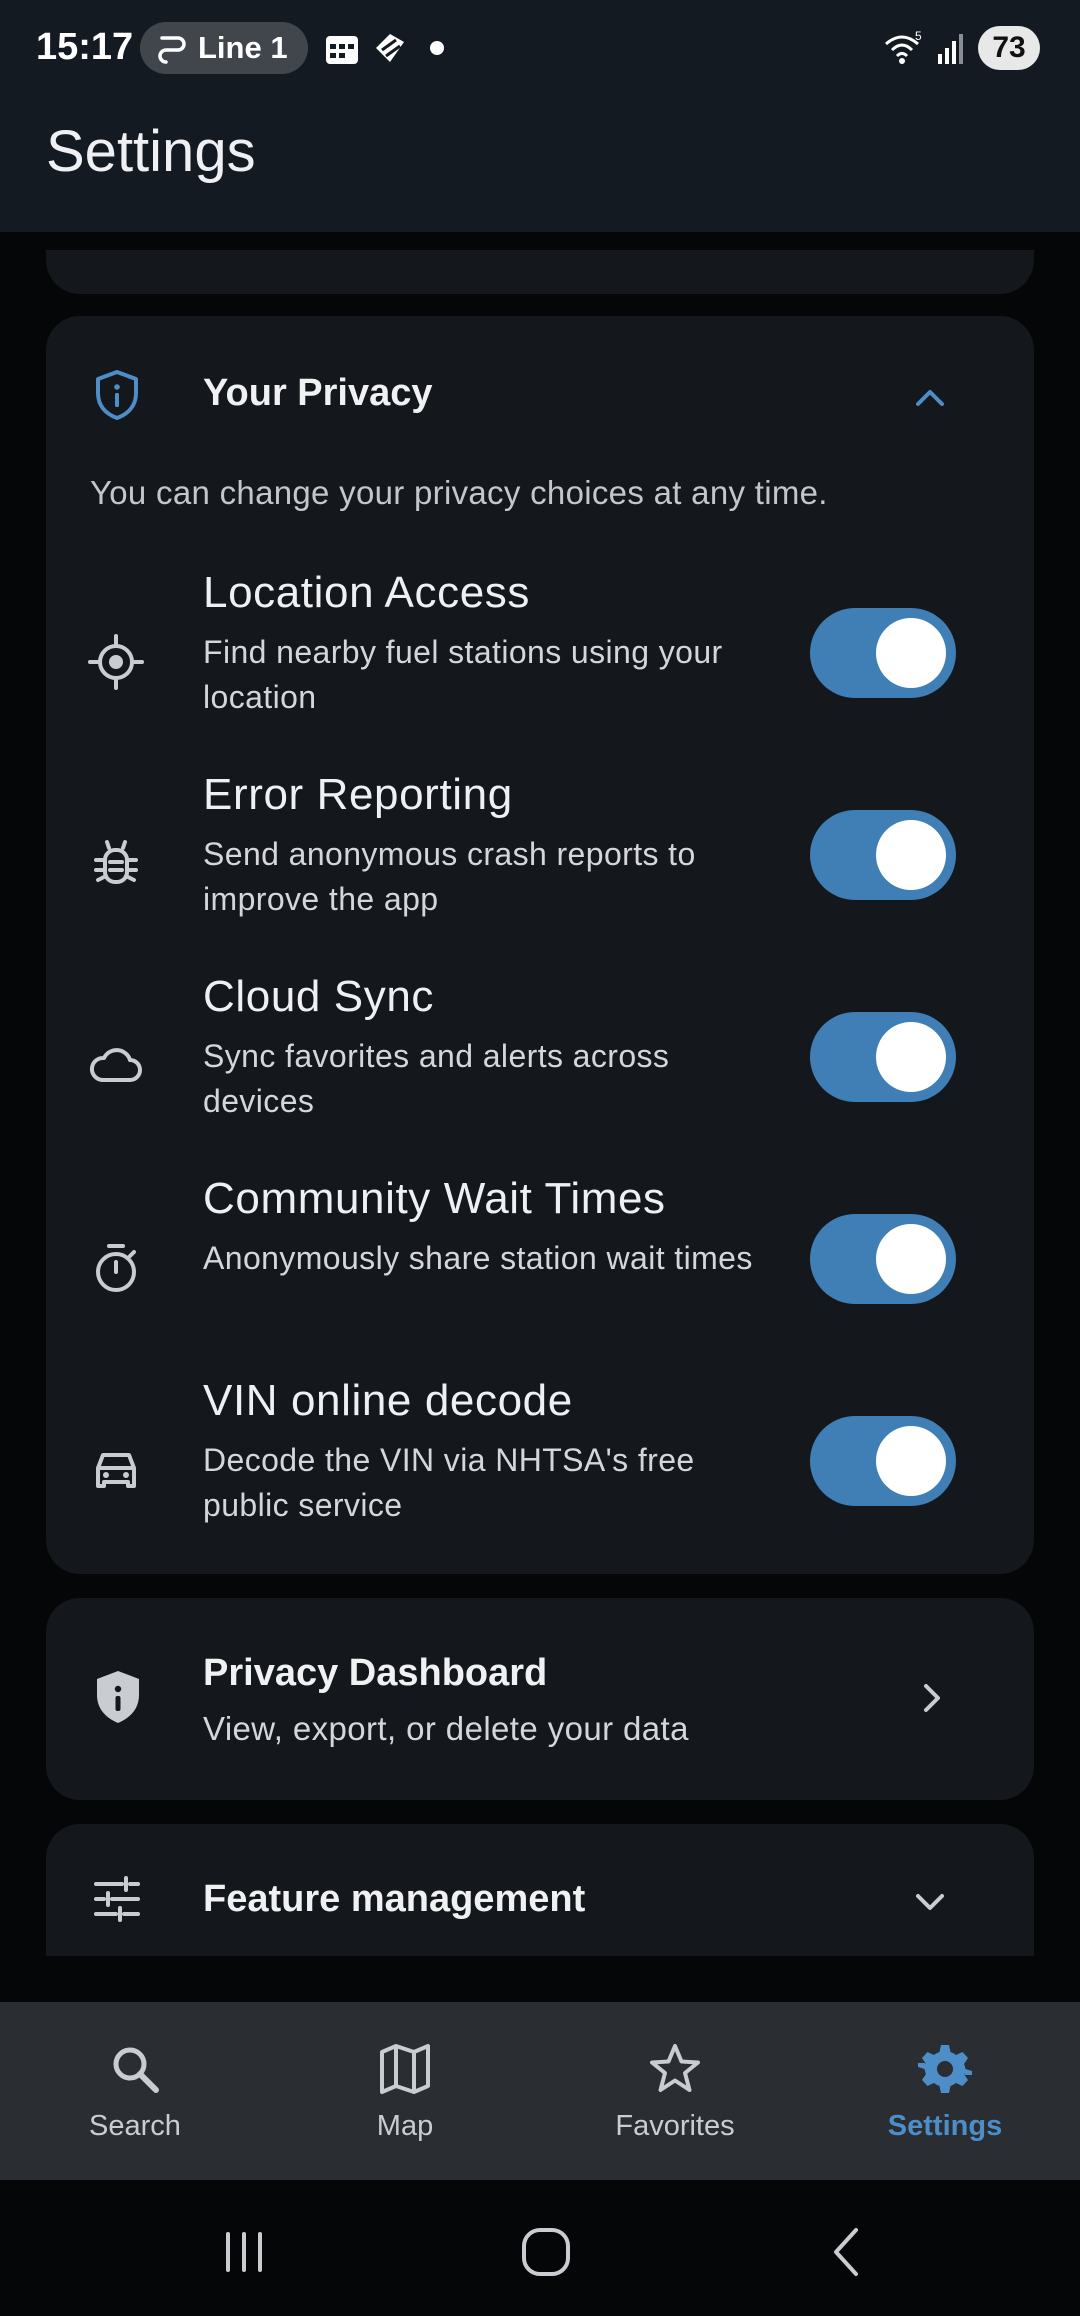 The image size is (1080, 2316). I want to click on chevron-up-icon, so click(930, 398).